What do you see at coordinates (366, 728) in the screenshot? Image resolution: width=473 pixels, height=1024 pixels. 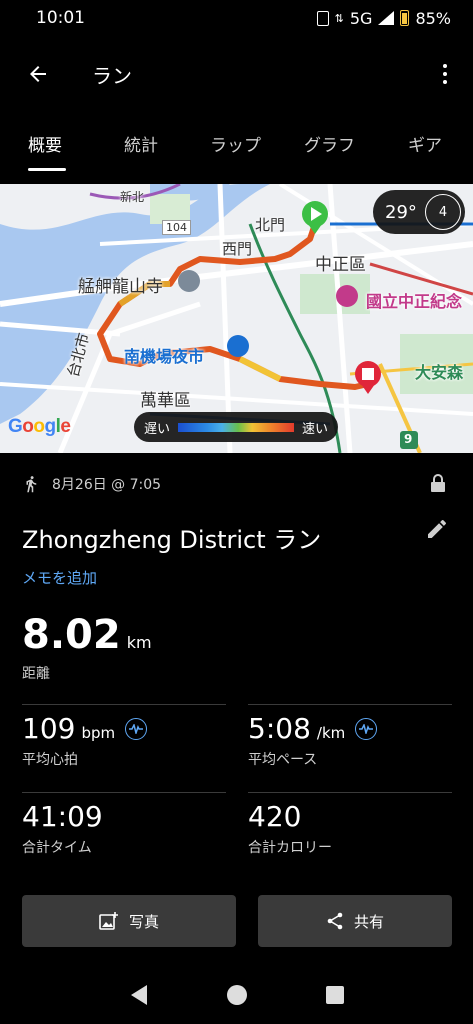 I see `pace-info-icon` at bounding box center [366, 728].